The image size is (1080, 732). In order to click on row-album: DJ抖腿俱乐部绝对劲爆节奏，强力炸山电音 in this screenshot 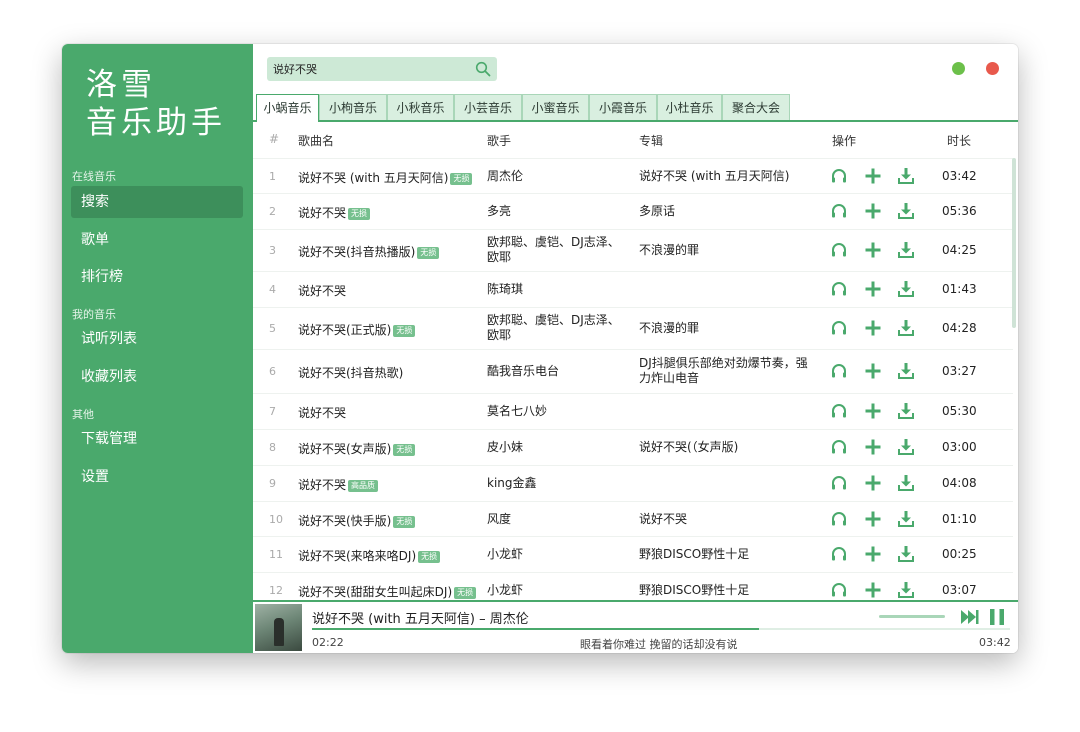, I will do `click(729, 371)`.